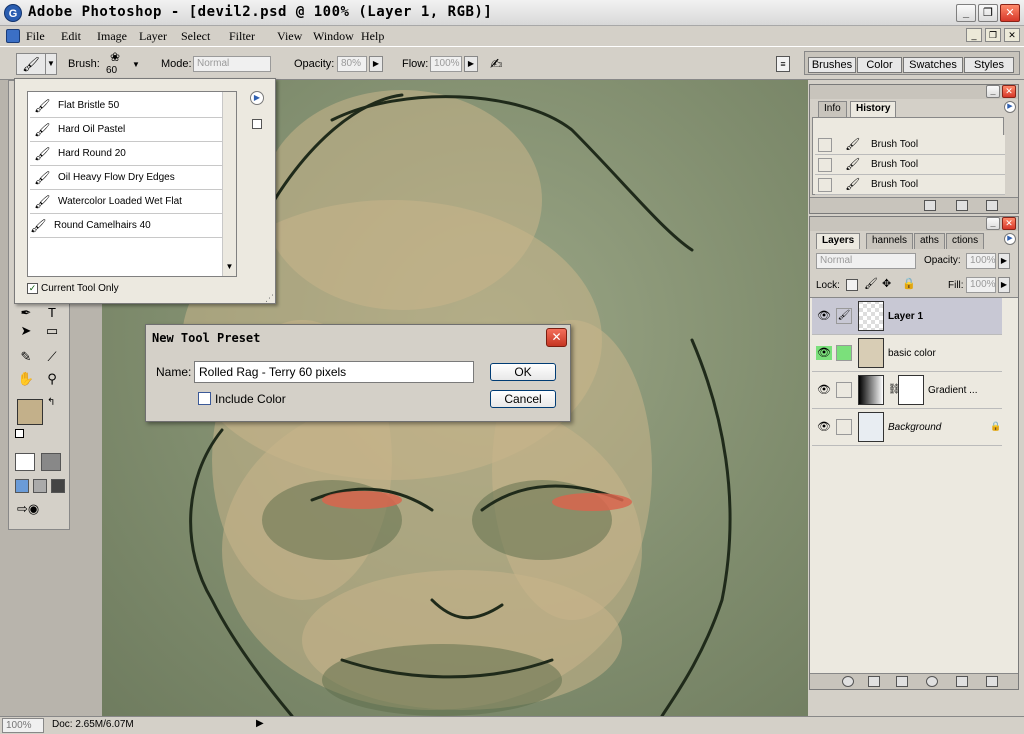  Describe the element at coordinates (890, 241) in the screenshot. I see `tab-channels: hannels` at that location.